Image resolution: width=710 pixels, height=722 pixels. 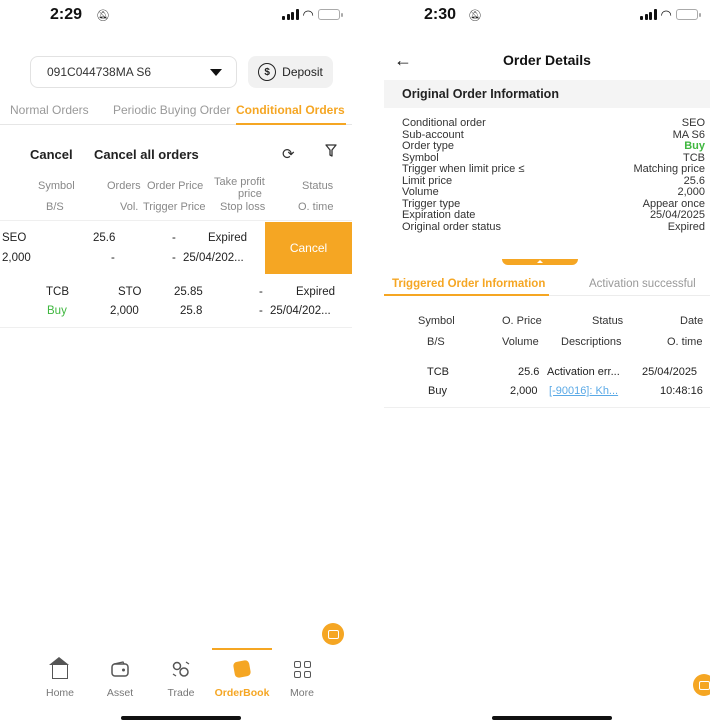 What do you see at coordinates (146, 154) in the screenshot?
I see `cancel-all-orders-button: Cancel all orders` at bounding box center [146, 154].